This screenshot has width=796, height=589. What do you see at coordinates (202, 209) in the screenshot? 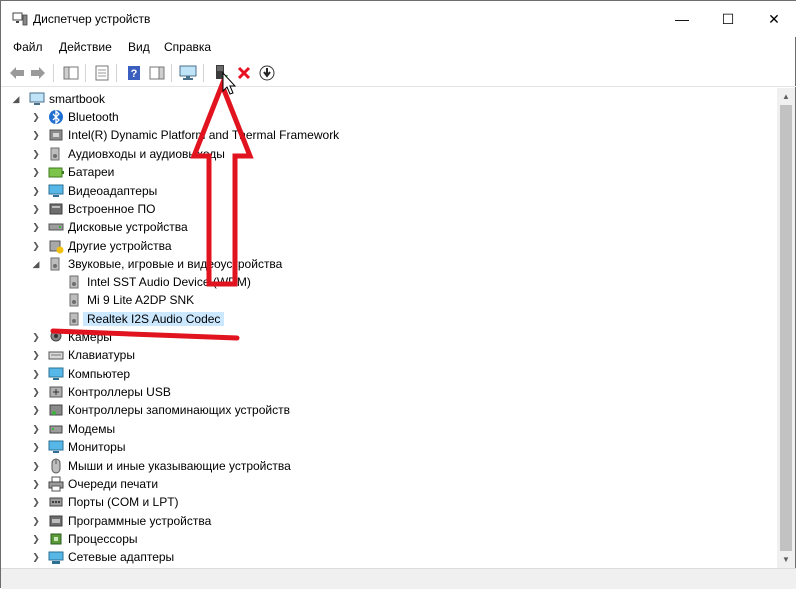
I see `tree-category-row: ❯ Встроенное ПО` at bounding box center [202, 209].